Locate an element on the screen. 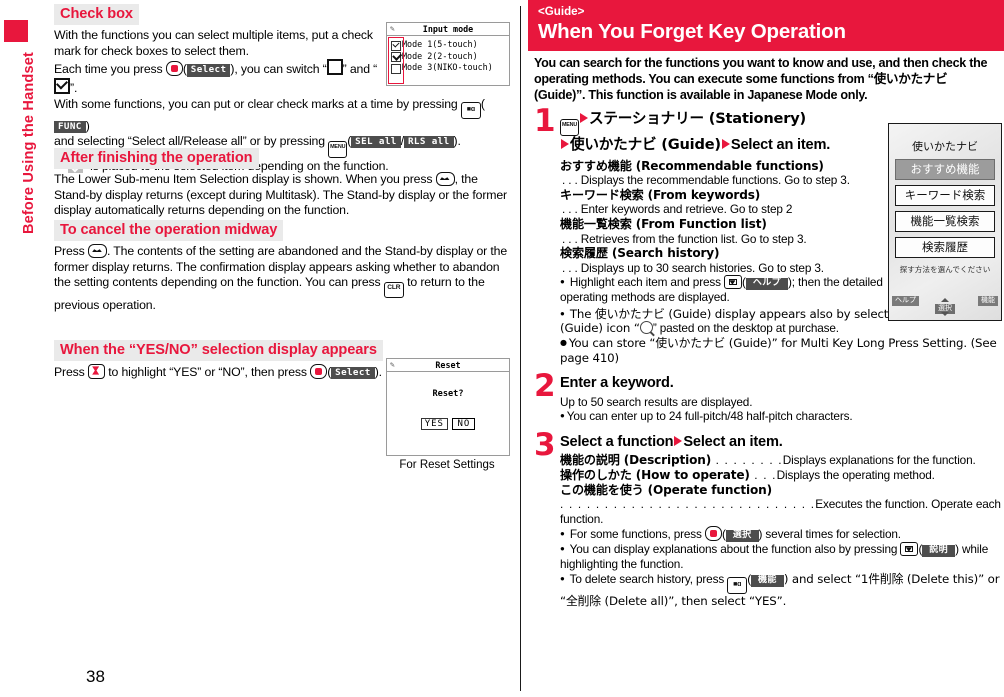 The width and height of the screenshot is (1004, 697). banner-title: When You Forget Key Operation is located at coordinates (692, 31).